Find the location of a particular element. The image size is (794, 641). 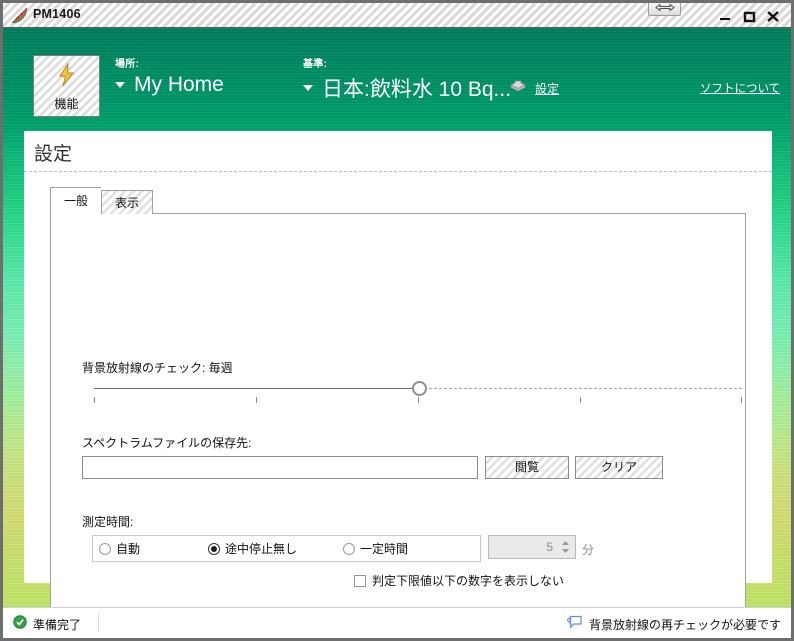

duration-stepper: 5 is located at coordinates (532, 547).